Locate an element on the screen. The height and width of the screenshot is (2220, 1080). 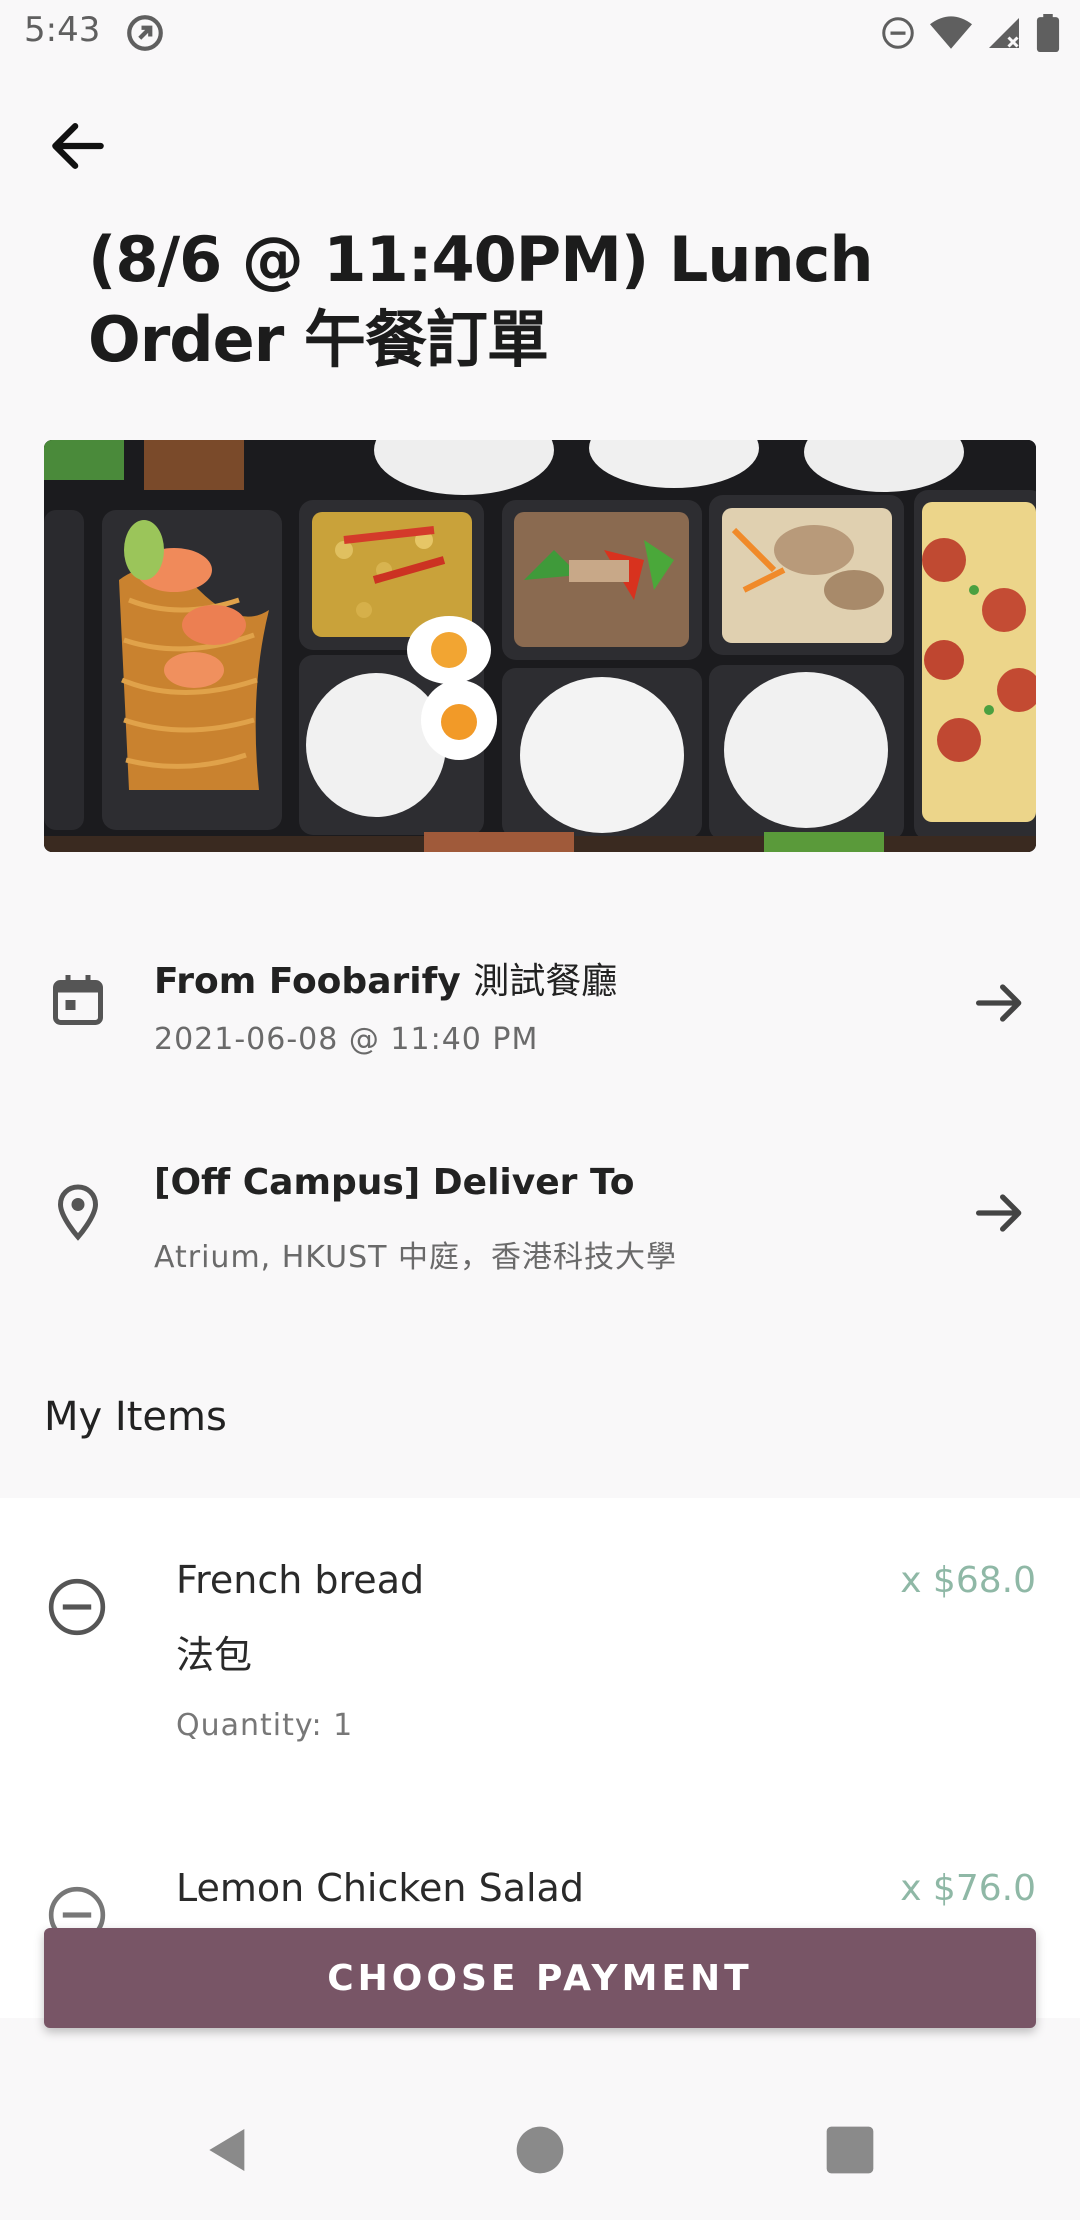
nav-recents-icon is located at coordinates (850, 2150).